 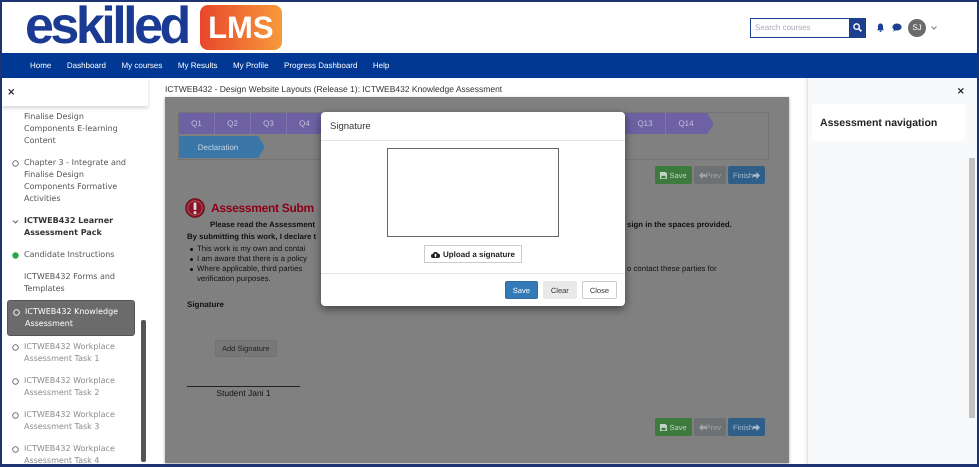 What do you see at coordinates (321, 65) in the screenshot?
I see `nav-link: Progress Dashboard` at bounding box center [321, 65].